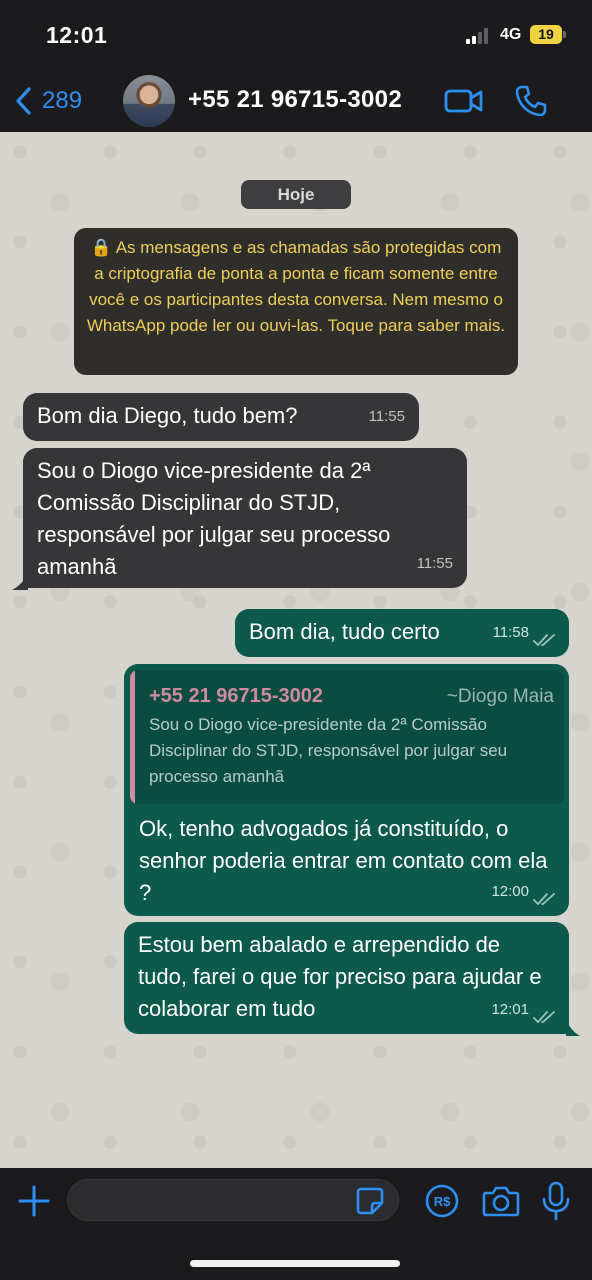 The width and height of the screenshot is (592, 1280). Describe the element at coordinates (501, 1201) in the screenshot. I see `camera-icon` at that location.